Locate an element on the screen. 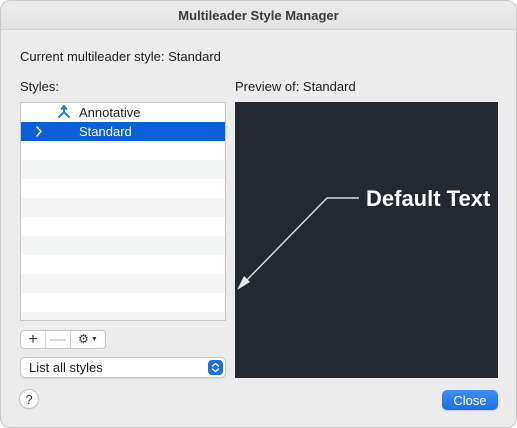 Image resolution: width=517 pixels, height=428 pixels. preview-label: Preview of: Standard is located at coordinates (295, 86).